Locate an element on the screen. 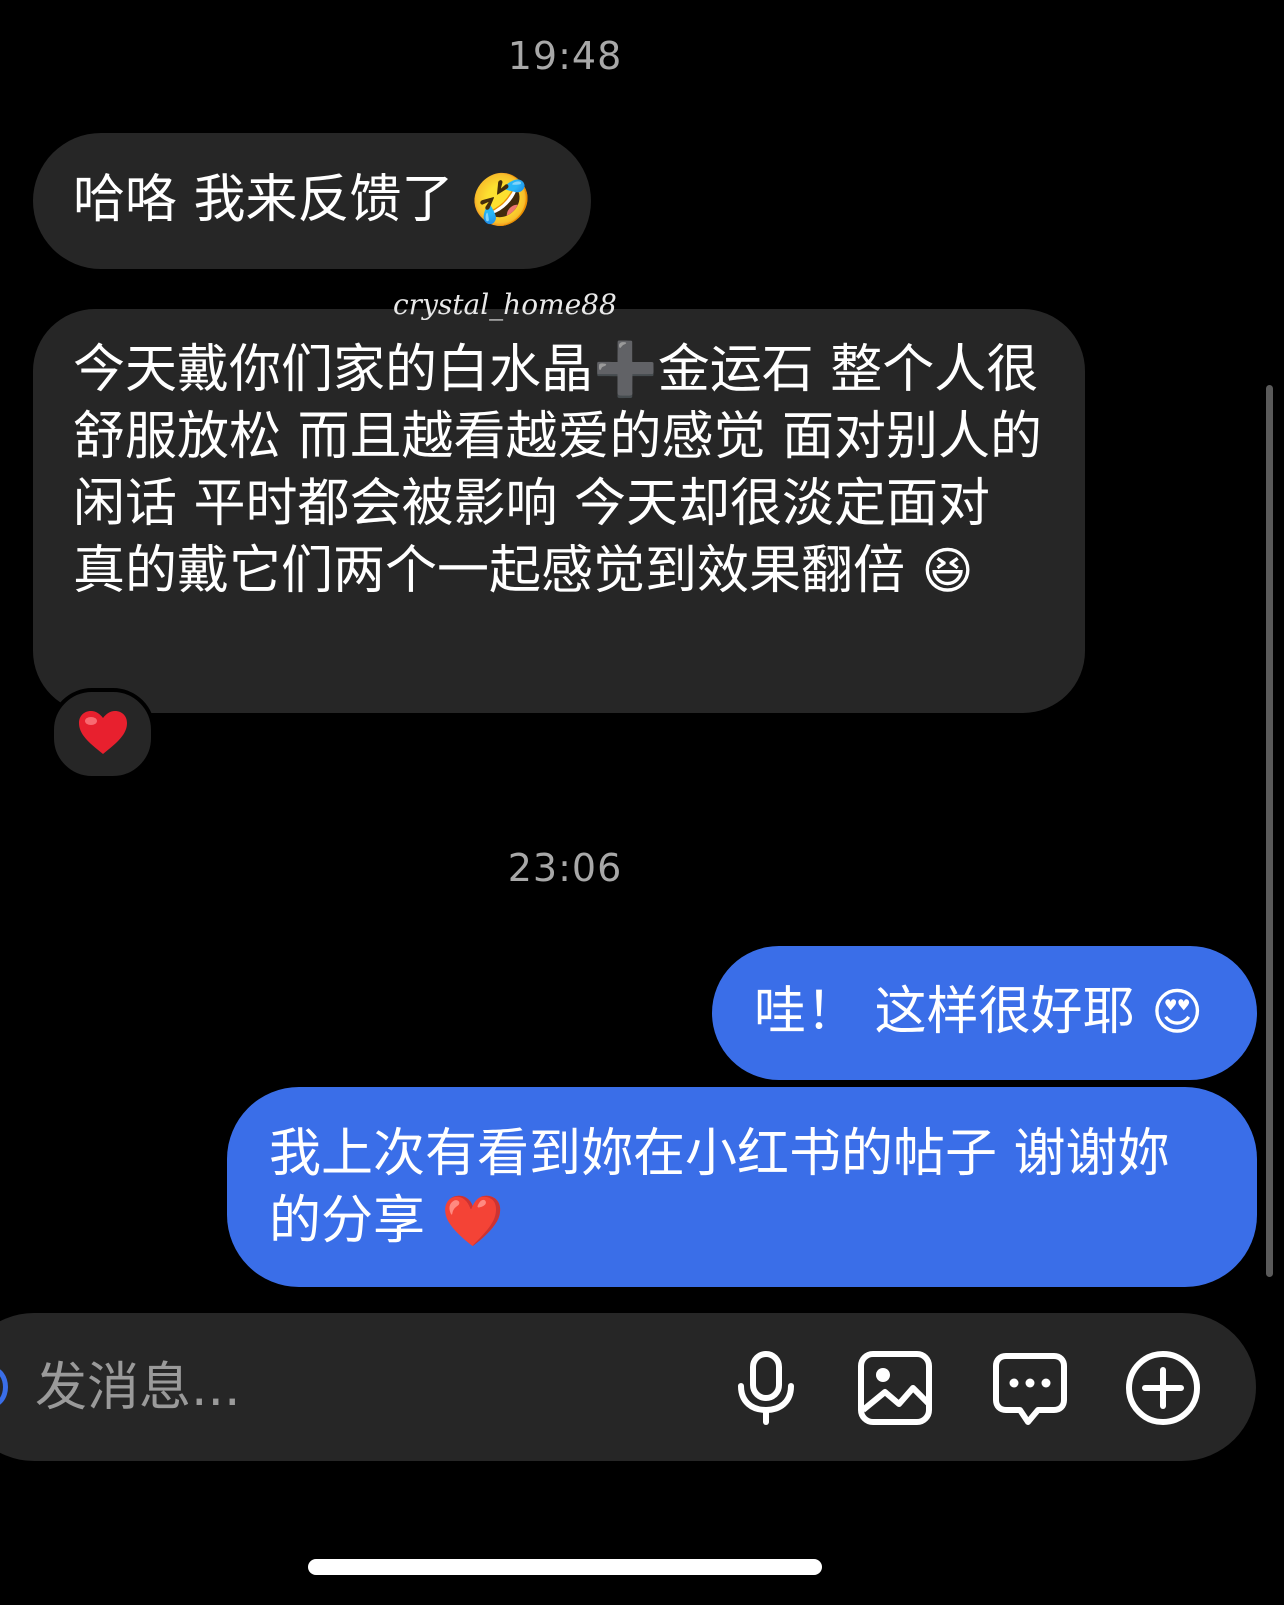  red-heart-emoji-icon: ❤️ is located at coordinates (472, 1221).